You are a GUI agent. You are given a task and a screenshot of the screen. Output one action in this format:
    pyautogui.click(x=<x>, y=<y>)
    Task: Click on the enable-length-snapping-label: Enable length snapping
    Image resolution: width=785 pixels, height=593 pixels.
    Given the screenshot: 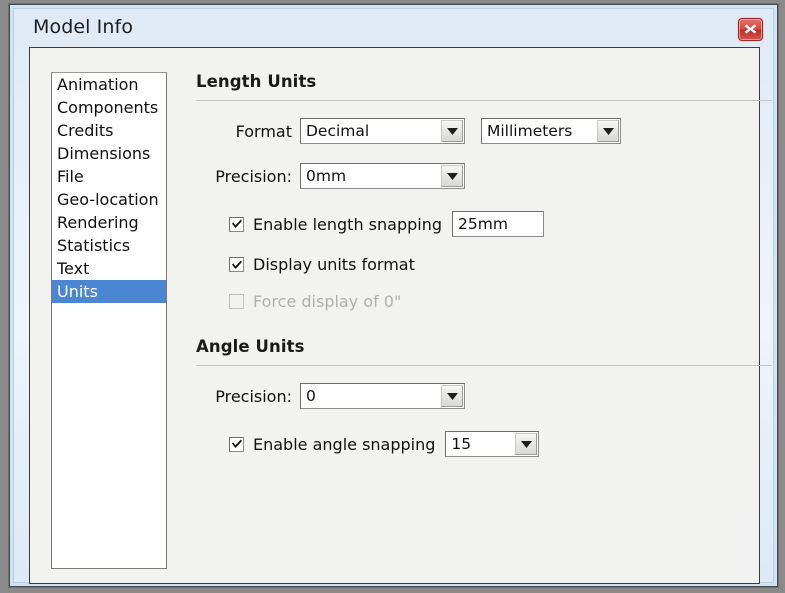 What is the action you would take?
    pyautogui.click(x=348, y=224)
    